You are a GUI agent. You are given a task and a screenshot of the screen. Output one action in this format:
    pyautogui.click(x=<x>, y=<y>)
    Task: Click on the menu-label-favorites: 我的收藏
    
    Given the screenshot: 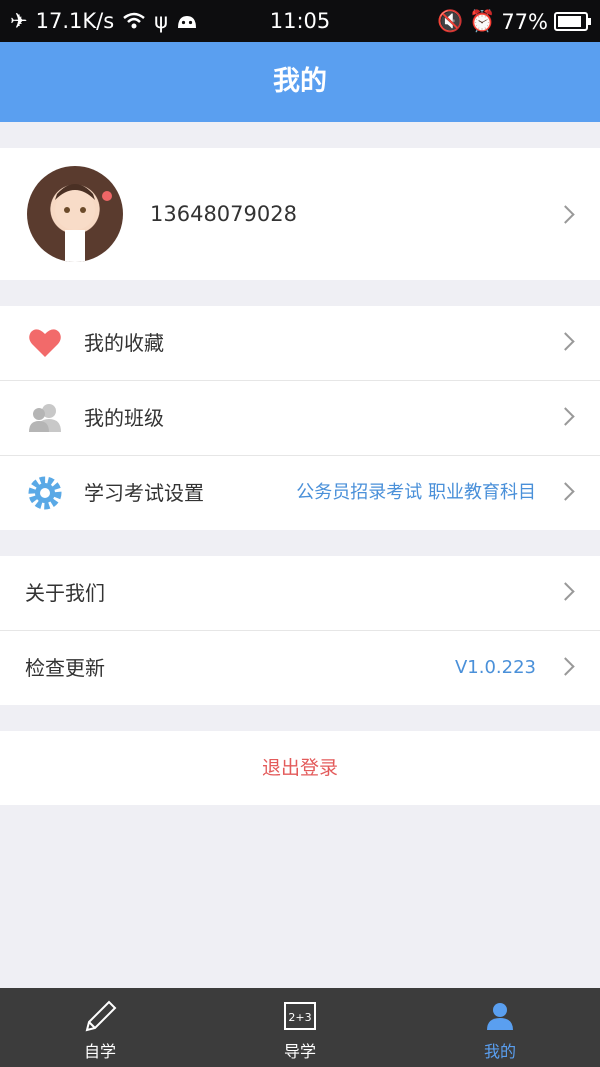 What is the action you would take?
    pyautogui.click(x=124, y=343)
    